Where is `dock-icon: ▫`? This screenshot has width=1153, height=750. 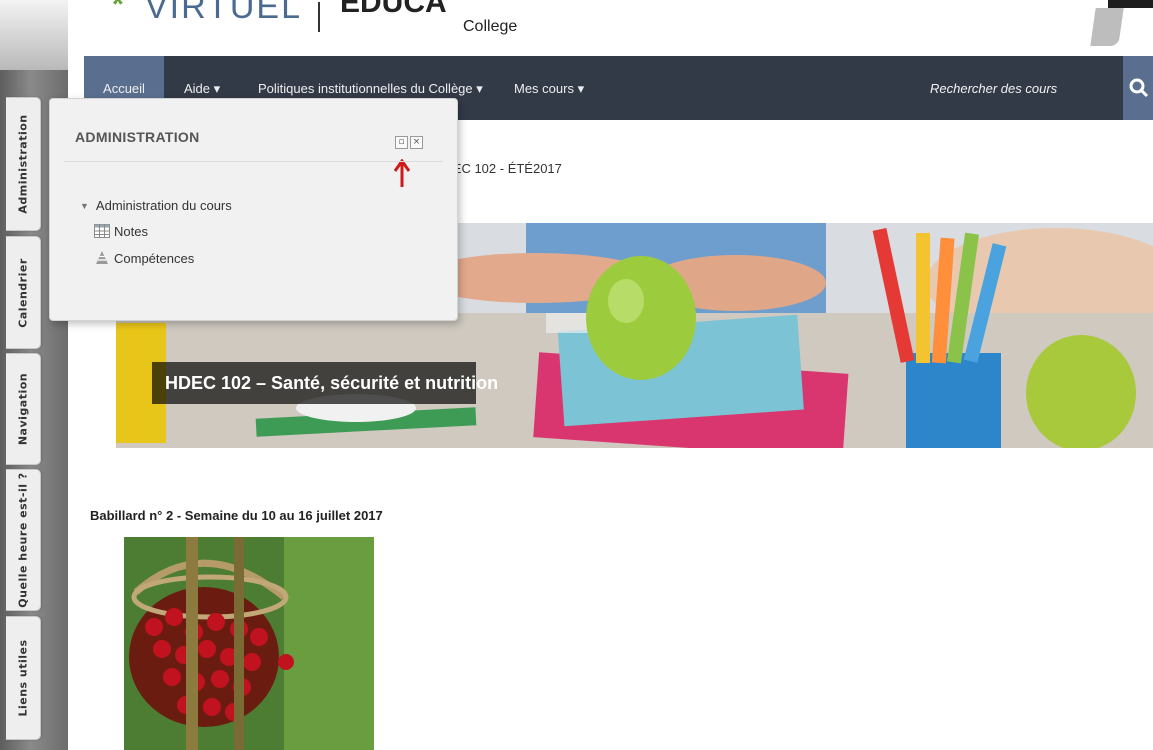 dock-icon: ▫ is located at coordinates (401, 142).